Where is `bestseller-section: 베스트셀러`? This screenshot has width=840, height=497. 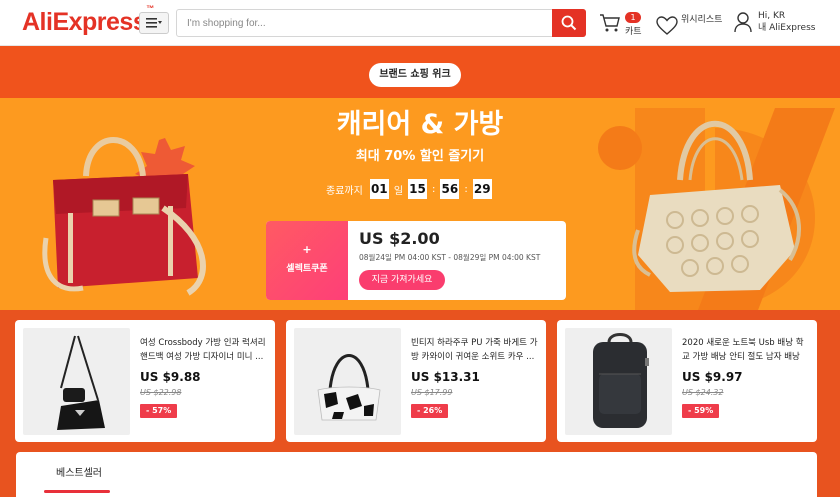 bestseller-section: 베스트셀러 is located at coordinates (416, 474).